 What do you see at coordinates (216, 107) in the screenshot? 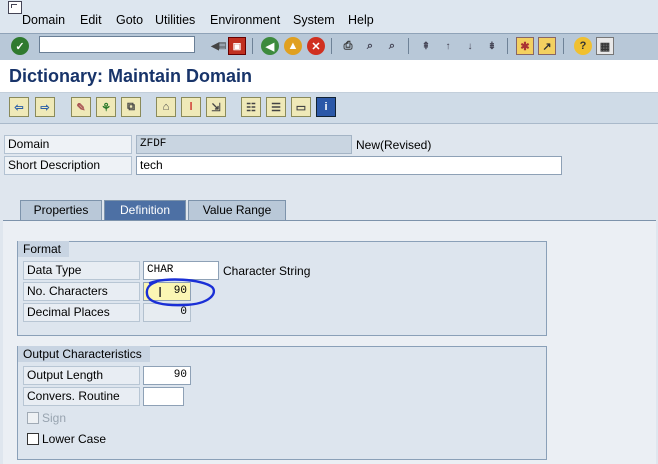
I see `navigation-icon: ⇲` at bounding box center [216, 107].